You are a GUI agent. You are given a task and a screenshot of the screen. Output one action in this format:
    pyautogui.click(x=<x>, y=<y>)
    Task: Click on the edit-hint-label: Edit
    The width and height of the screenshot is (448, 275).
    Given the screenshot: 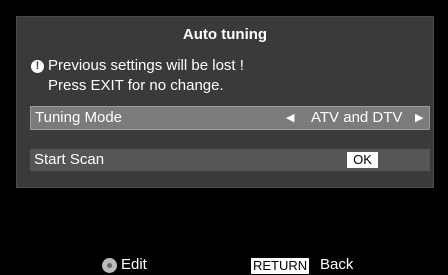 What is the action you would take?
    pyautogui.click(x=134, y=264)
    